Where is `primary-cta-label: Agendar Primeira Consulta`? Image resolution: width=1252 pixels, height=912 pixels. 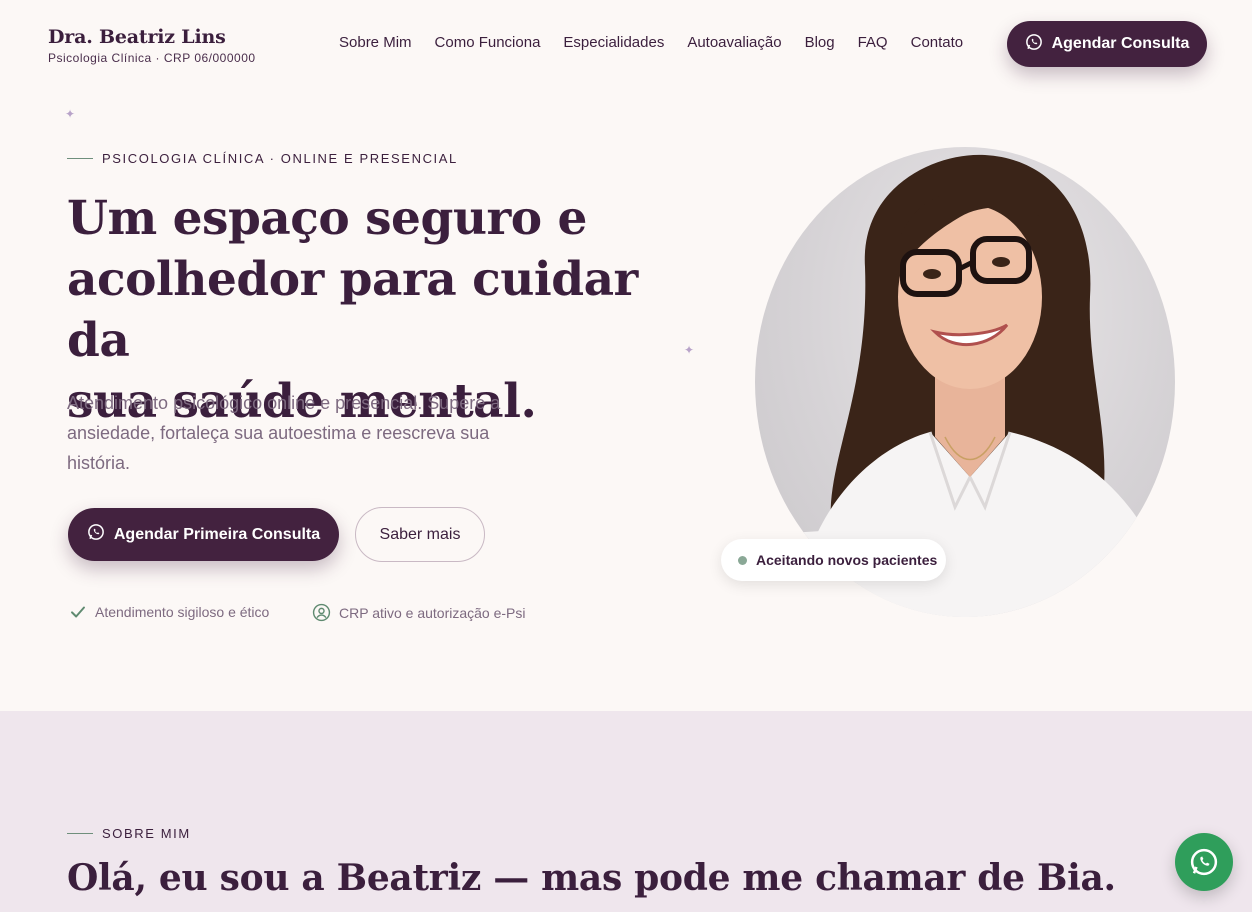
primary-cta-label: Agendar Primeira Consulta is located at coordinates (217, 534).